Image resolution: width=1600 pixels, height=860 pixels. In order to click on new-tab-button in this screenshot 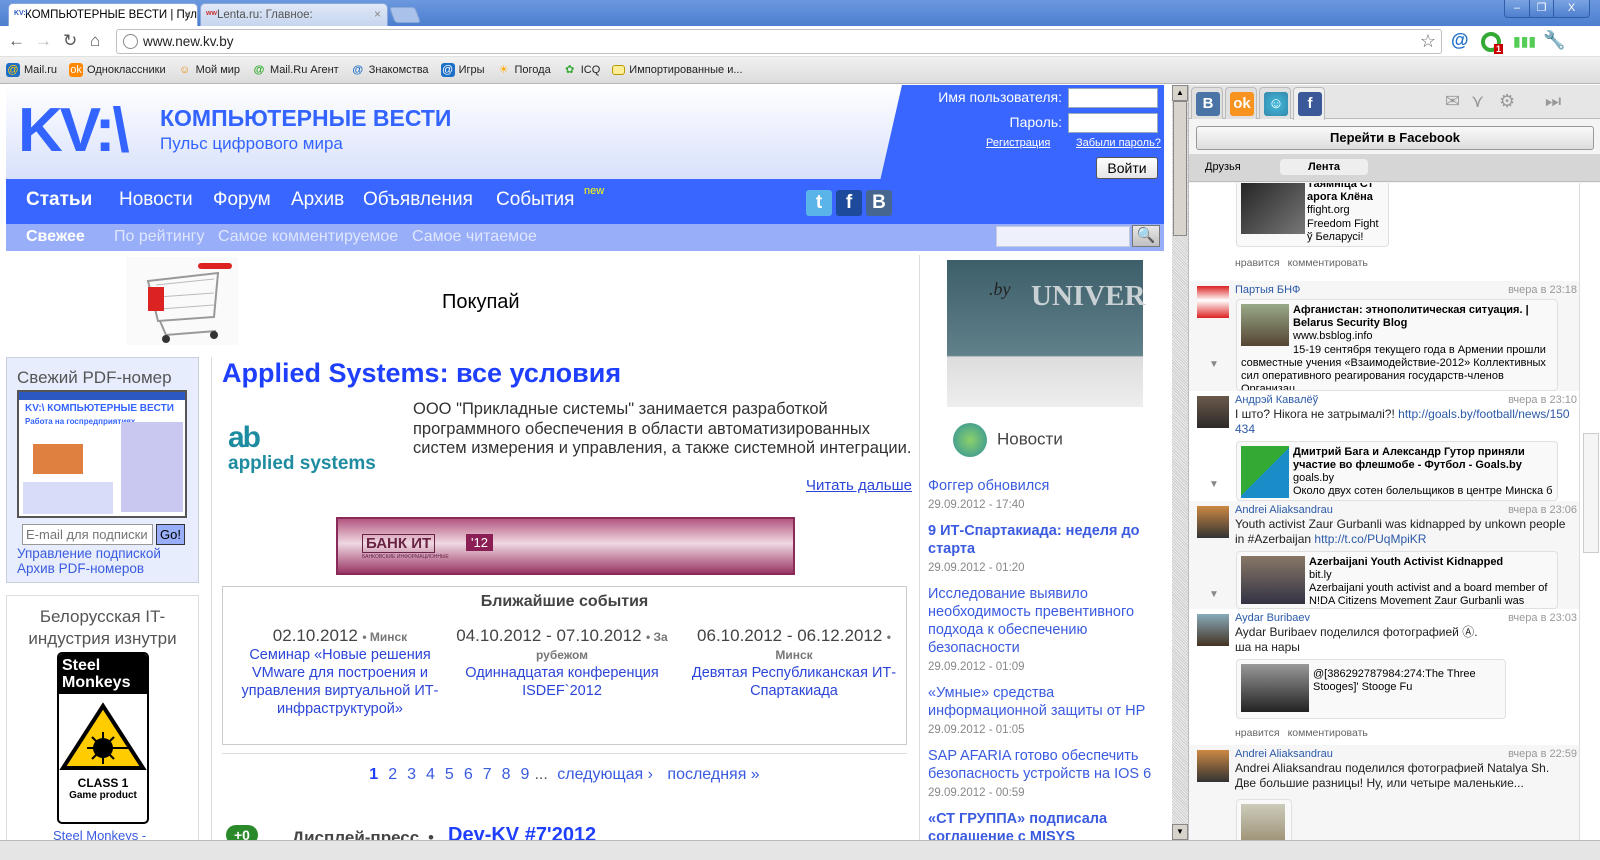, I will do `click(405, 15)`.